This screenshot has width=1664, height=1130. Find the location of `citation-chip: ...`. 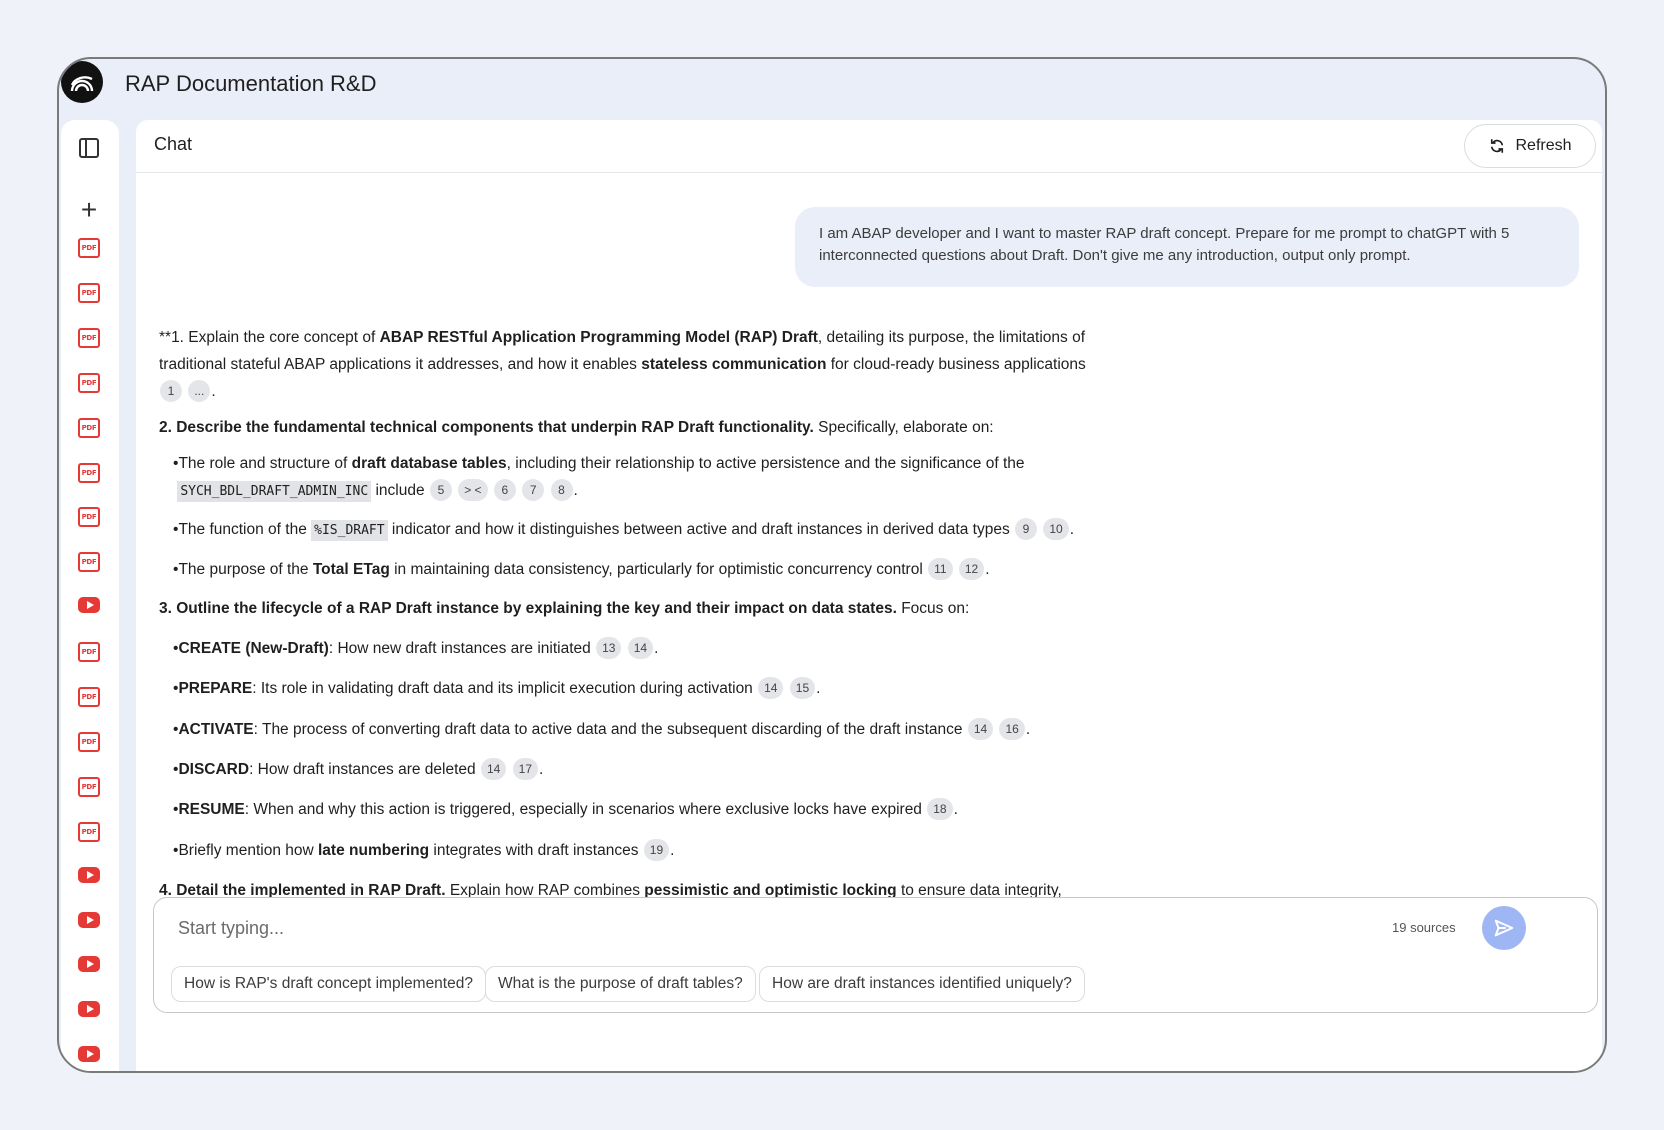

citation-chip: ... is located at coordinates (199, 391).